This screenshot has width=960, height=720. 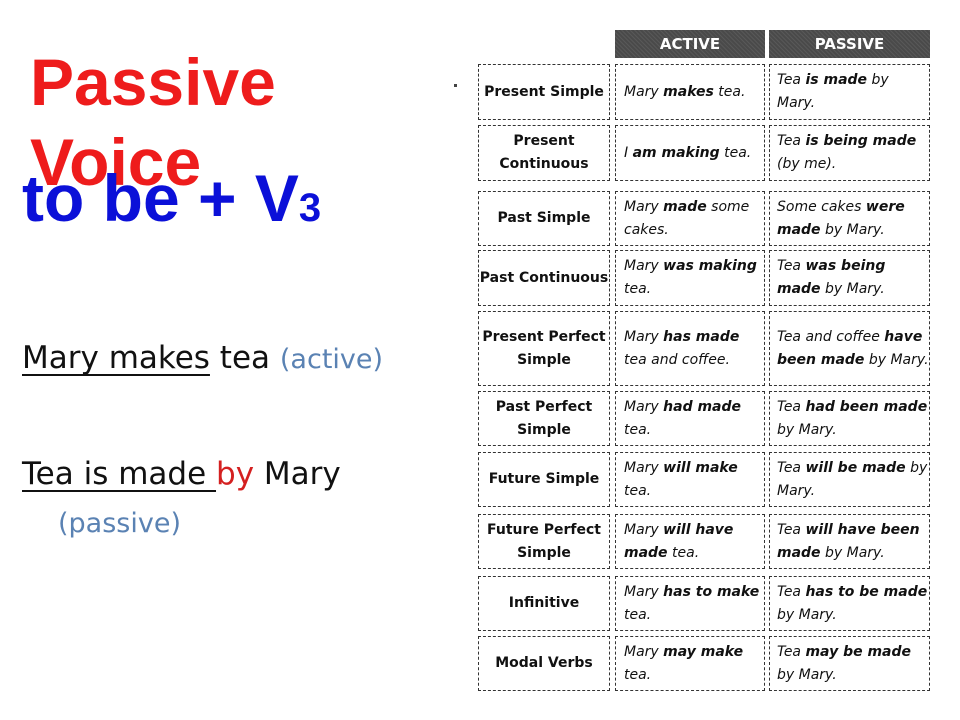 I want to click on tense-label-text: Present Simple, so click(x=544, y=91).